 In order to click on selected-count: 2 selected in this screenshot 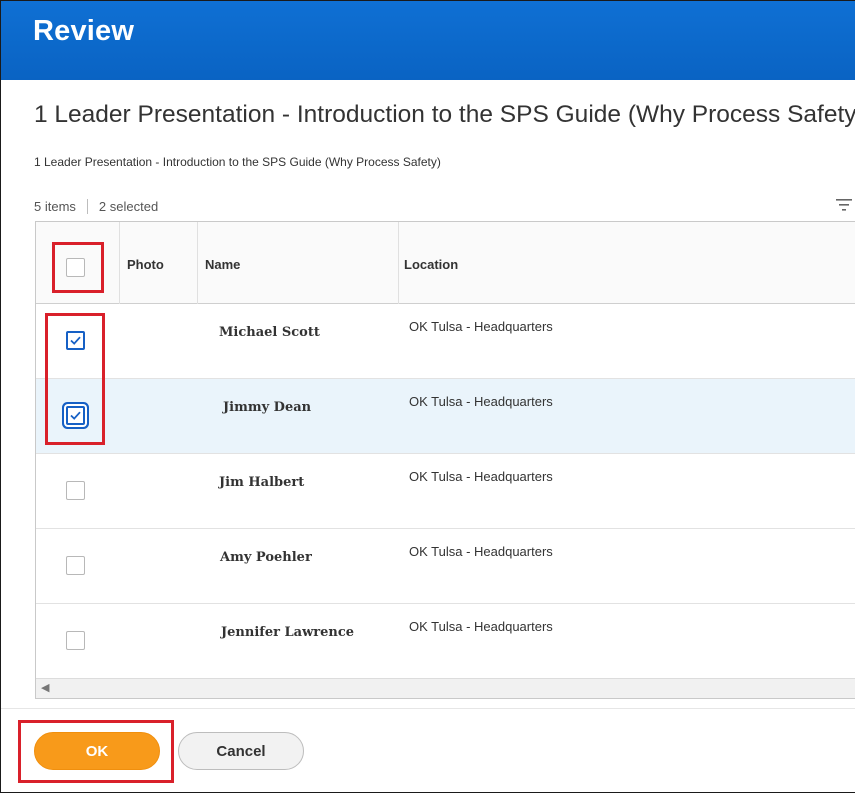, I will do `click(128, 206)`.